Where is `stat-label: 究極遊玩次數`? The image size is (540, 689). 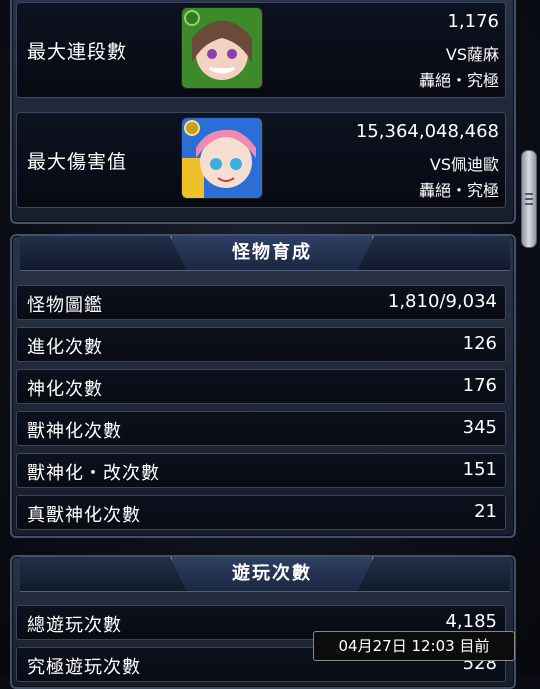 stat-label: 究極遊玩次數 is located at coordinates (84, 667).